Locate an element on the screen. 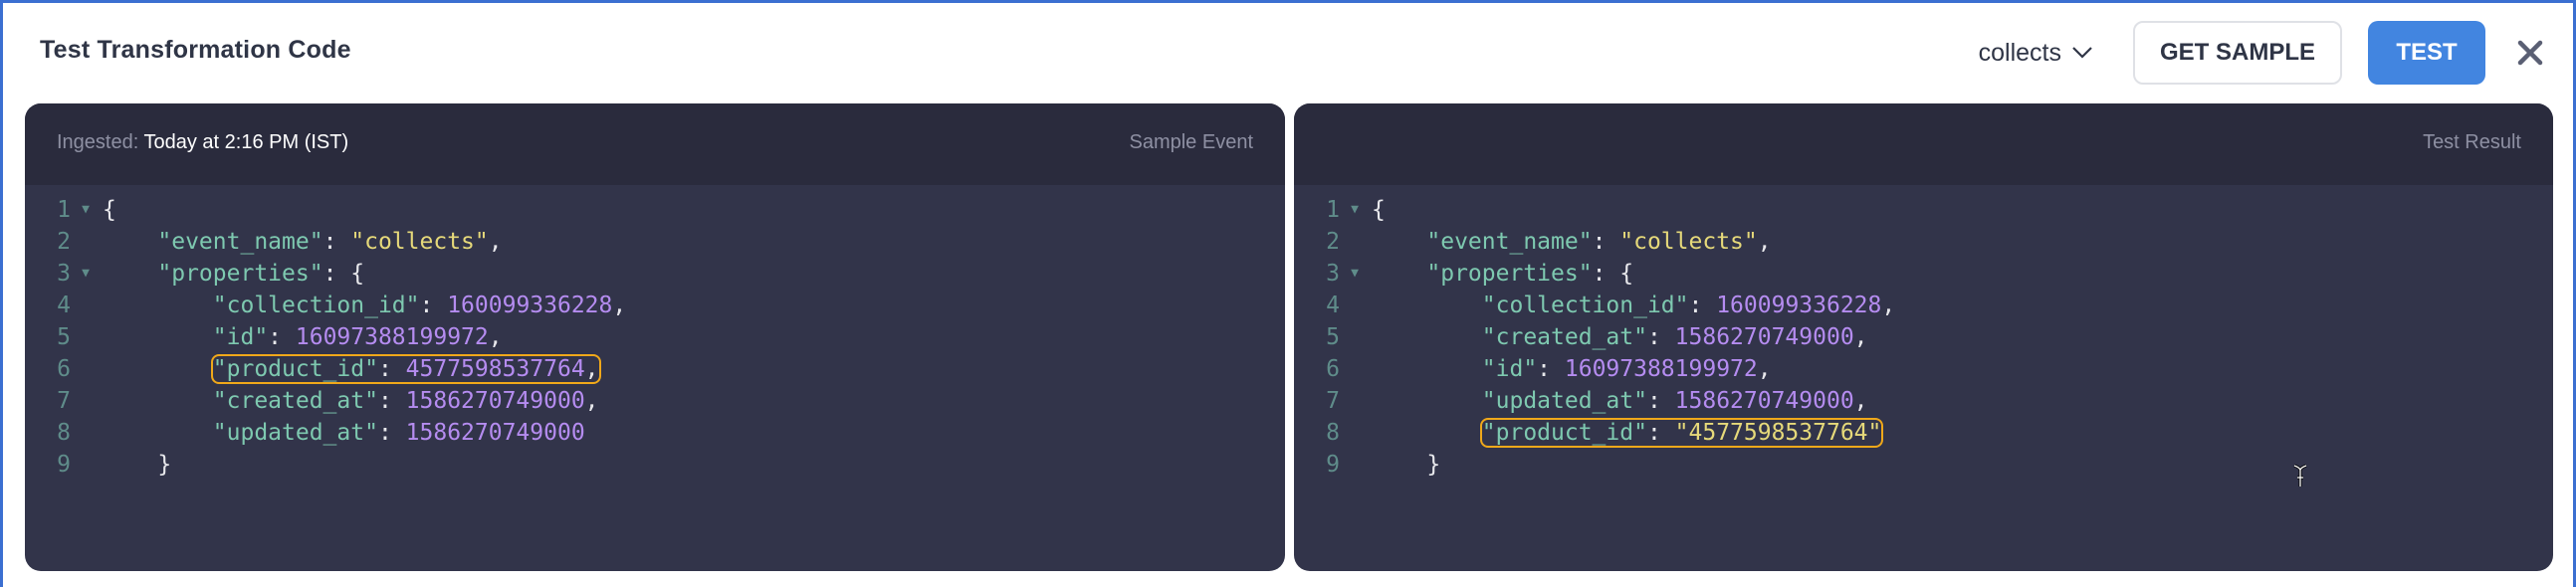 This screenshot has width=2576, height=587. json-key: "event_name" is located at coordinates (240, 242).